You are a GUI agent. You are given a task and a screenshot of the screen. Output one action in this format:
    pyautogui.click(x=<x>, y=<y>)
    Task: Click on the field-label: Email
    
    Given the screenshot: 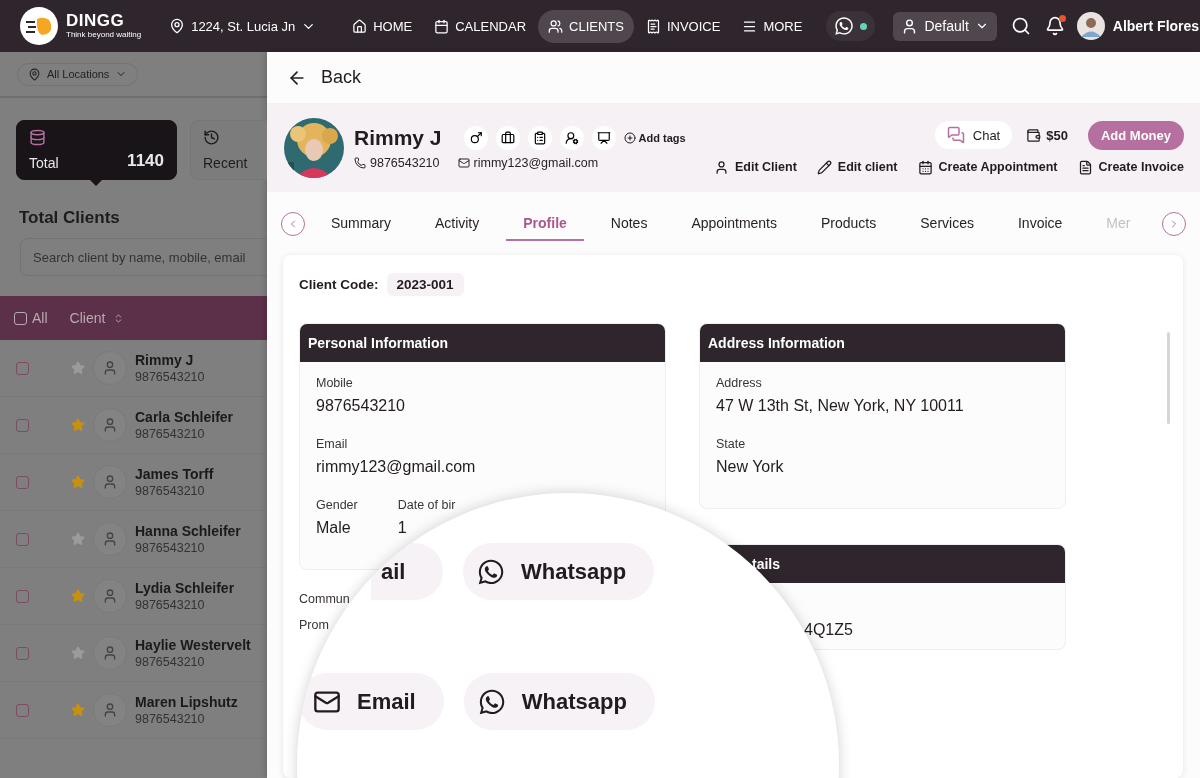 What is the action you would take?
    pyautogui.click(x=332, y=444)
    